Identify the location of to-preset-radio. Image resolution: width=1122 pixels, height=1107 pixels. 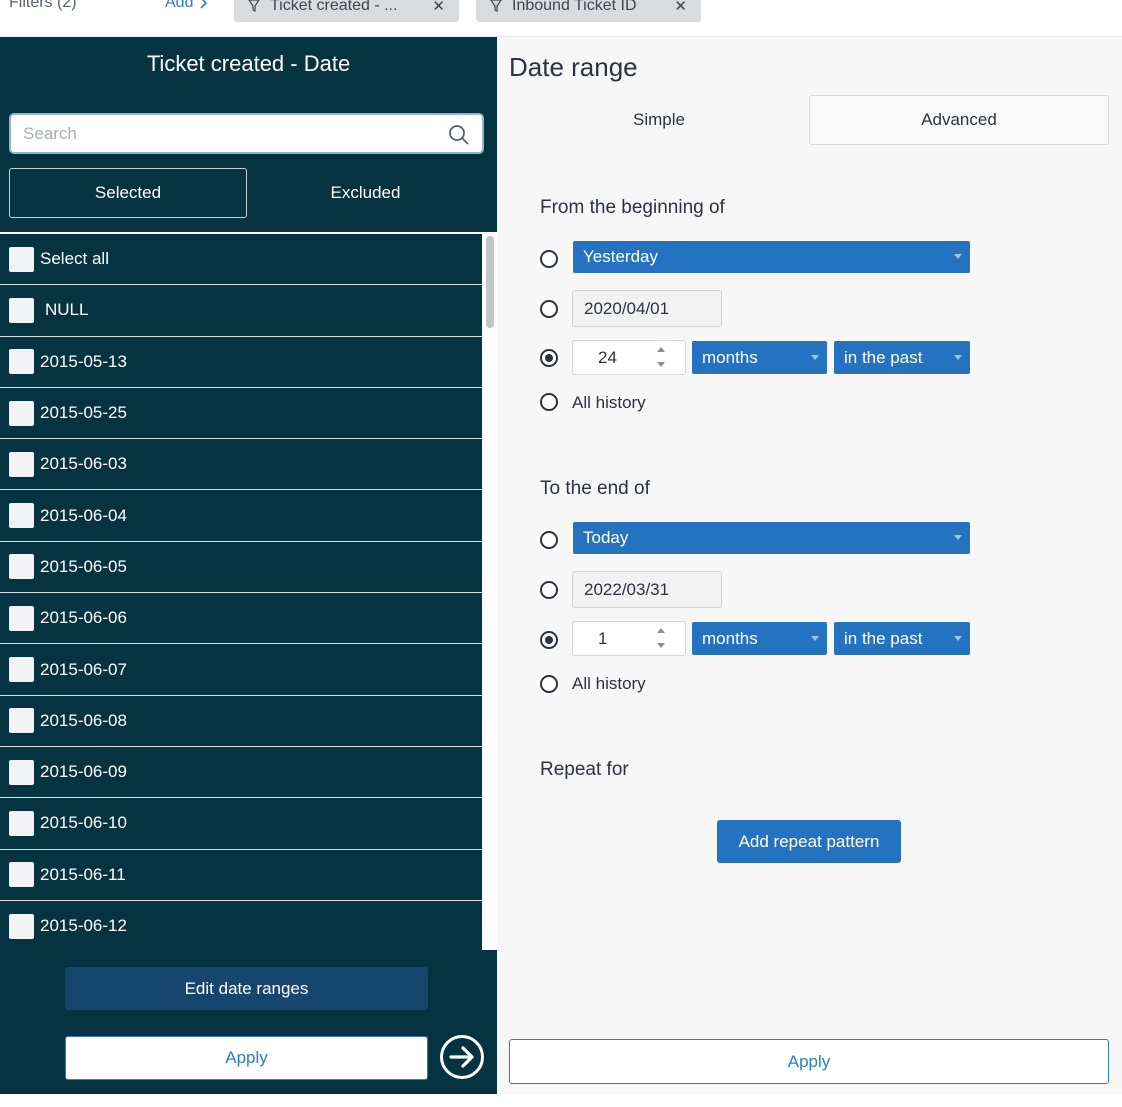
(549, 540).